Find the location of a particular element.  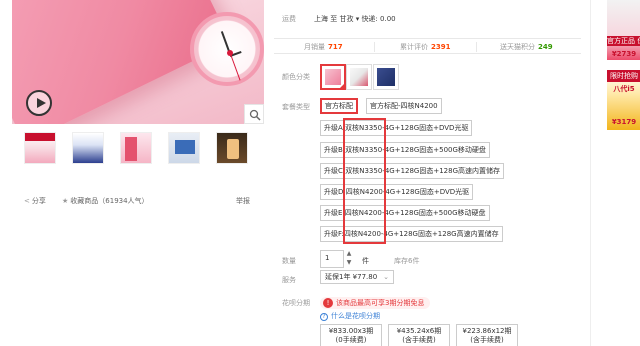

increment-icon: ▲ is located at coordinates (349, 254).